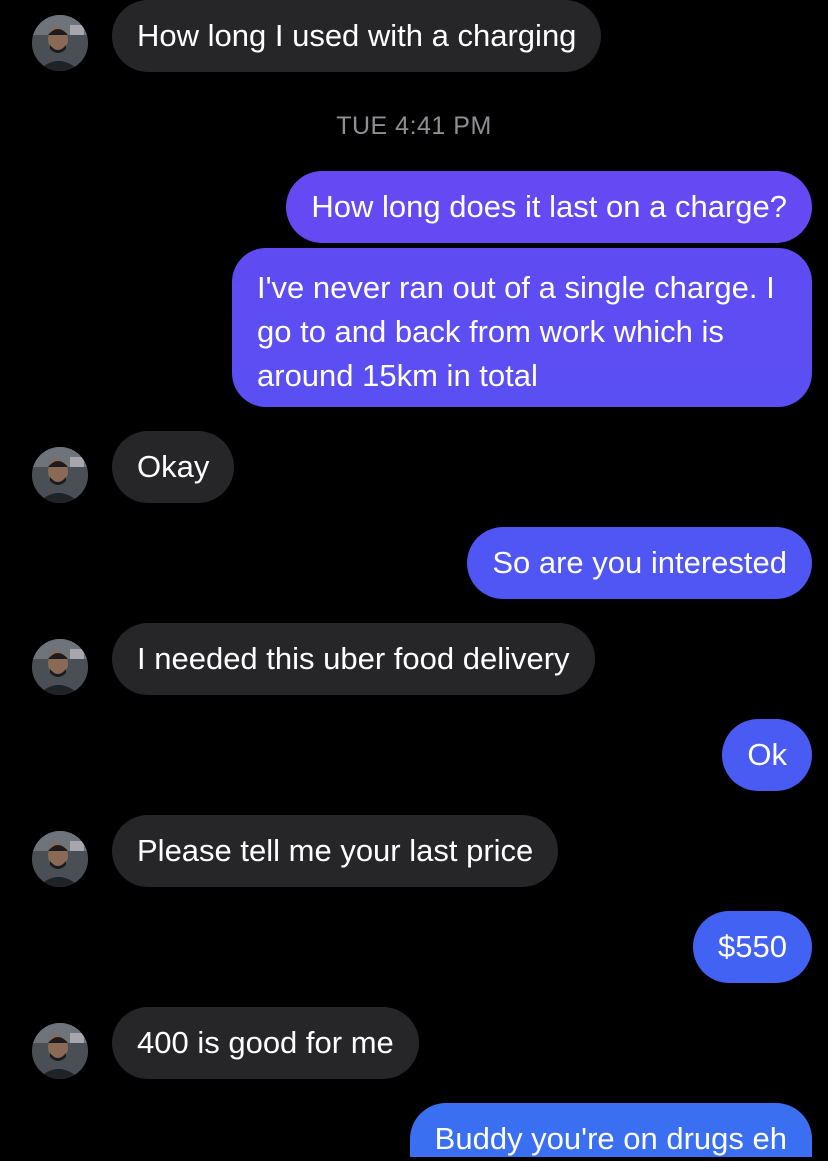 The width and height of the screenshot is (828, 1161). What do you see at coordinates (767, 755) in the screenshot?
I see `outgoing-message-bubble: Ok` at bounding box center [767, 755].